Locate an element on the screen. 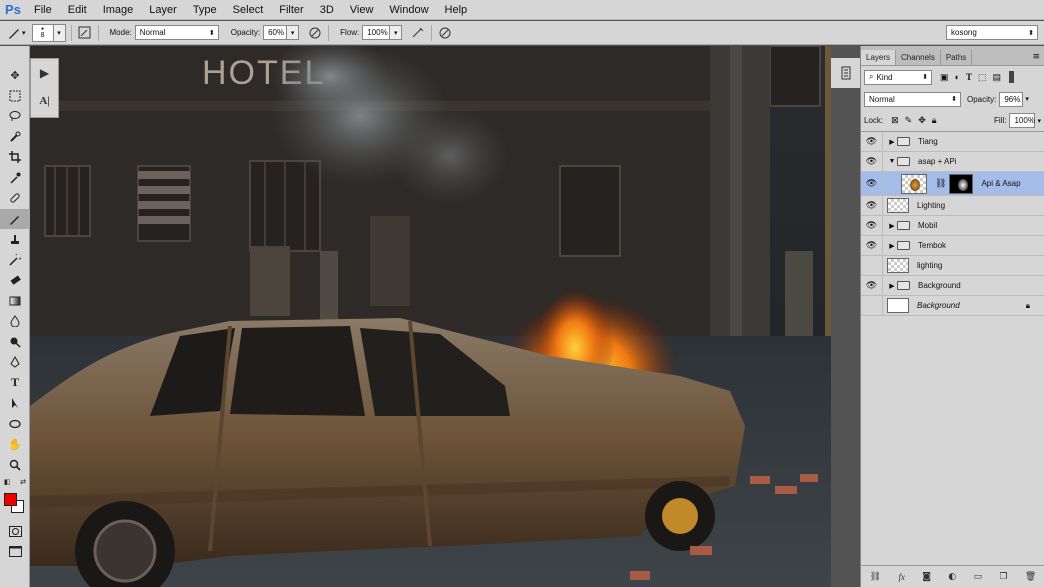  pen-tool-icon is located at coordinates (15, 362).